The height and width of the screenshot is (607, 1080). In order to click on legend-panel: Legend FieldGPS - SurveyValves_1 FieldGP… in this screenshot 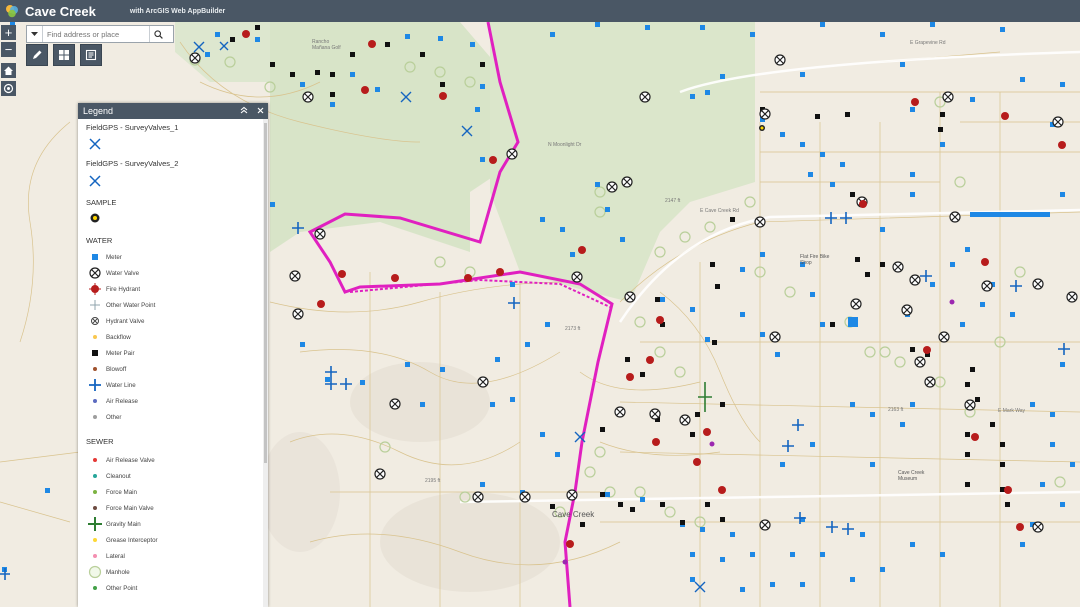, I will do `click(173, 355)`.